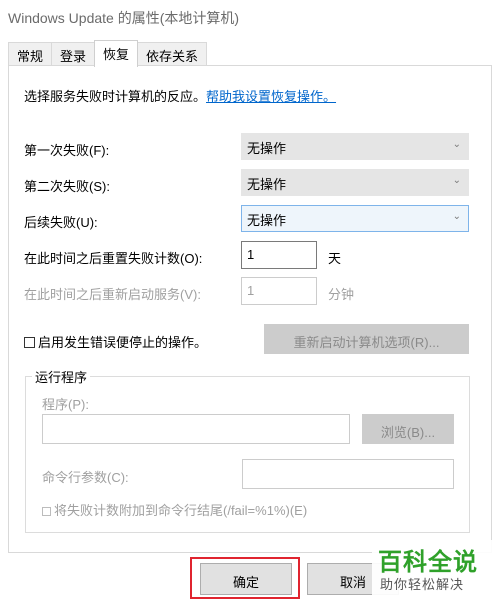 The image size is (500, 601). What do you see at coordinates (116, 53) in the screenshot?
I see `tab-recovery: 恢复` at bounding box center [116, 53].